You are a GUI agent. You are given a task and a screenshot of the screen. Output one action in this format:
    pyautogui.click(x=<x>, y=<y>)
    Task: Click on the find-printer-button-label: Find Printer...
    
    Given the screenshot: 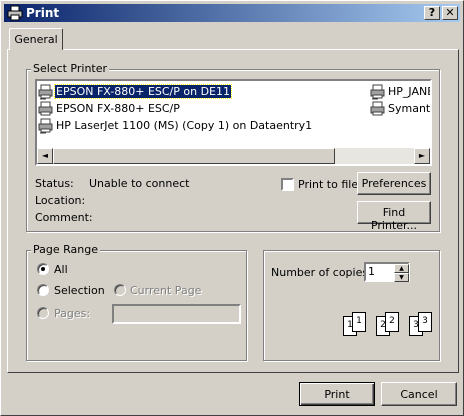 What is the action you would take?
    pyautogui.click(x=394, y=219)
    